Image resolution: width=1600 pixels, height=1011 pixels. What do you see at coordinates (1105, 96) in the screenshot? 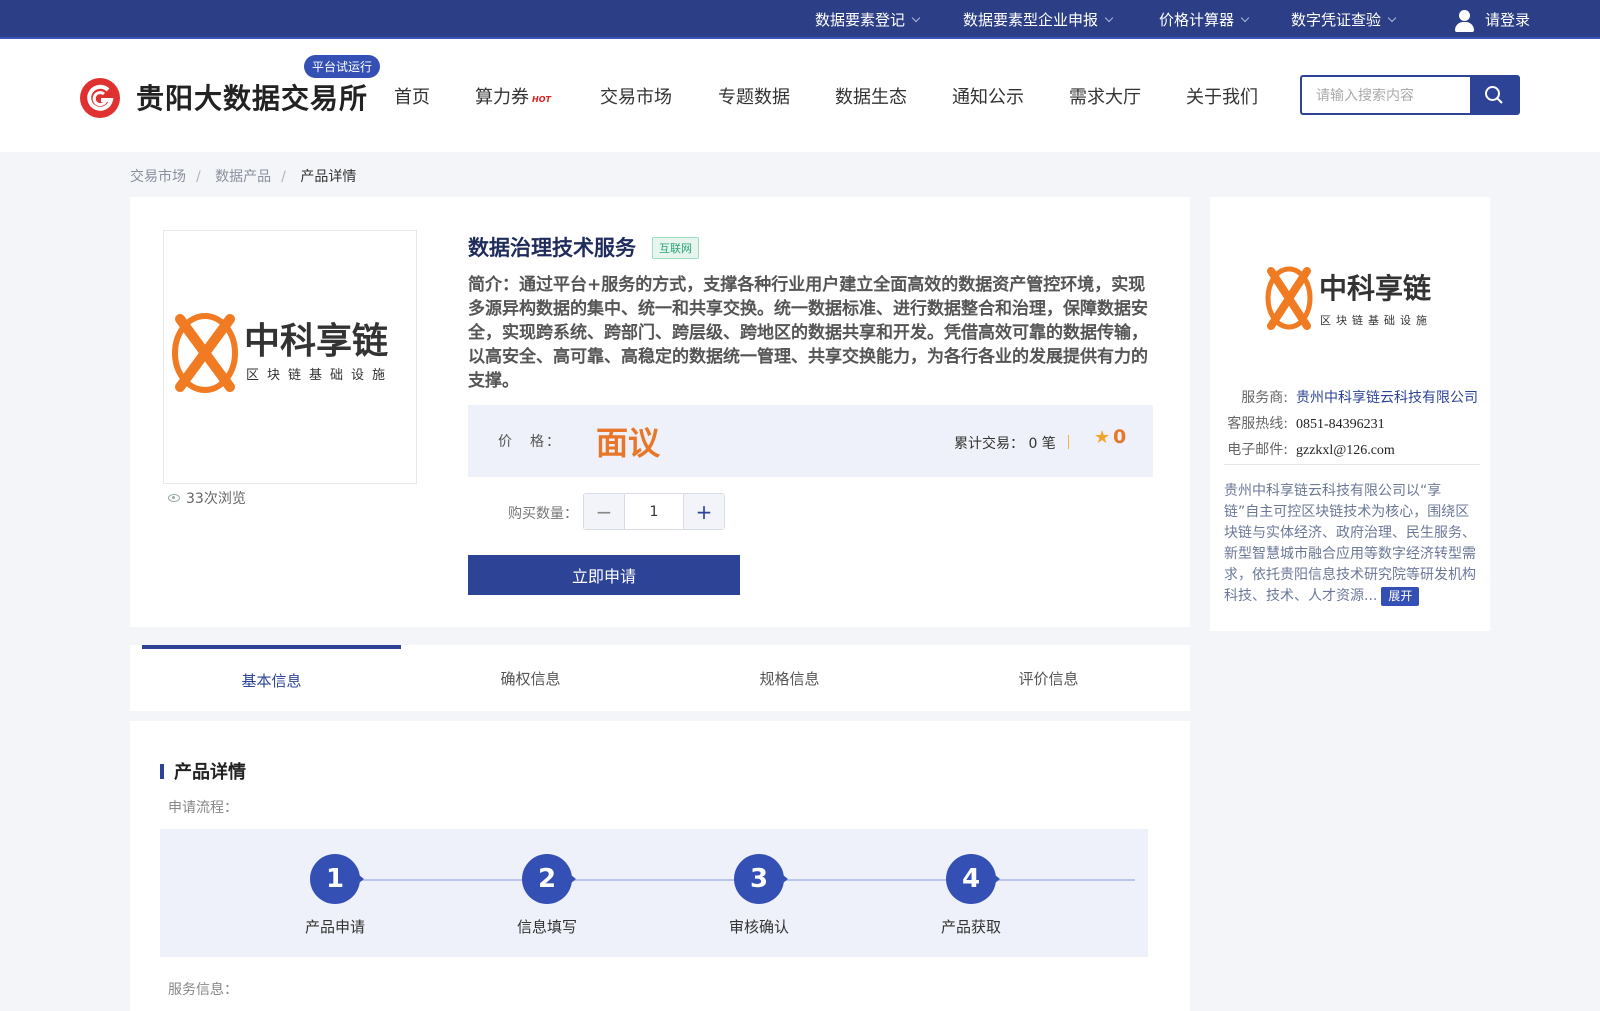
I see `nav-demand-hall: 需求大厅` at bounding box center [1105, 96].